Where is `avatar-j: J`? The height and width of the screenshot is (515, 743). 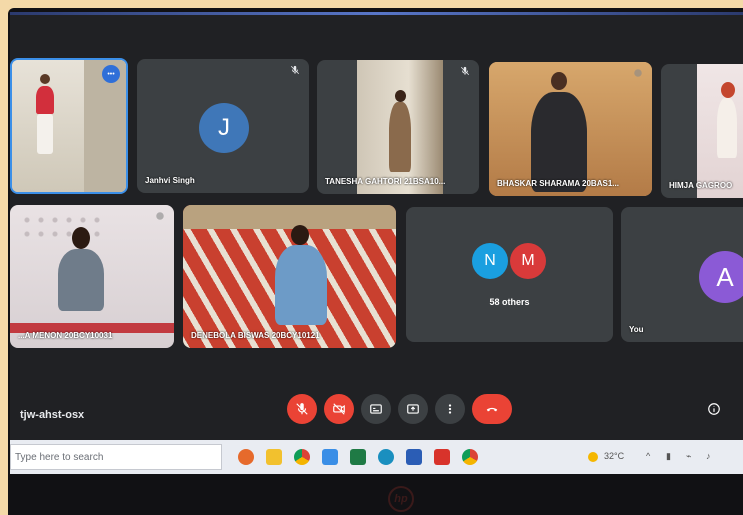 avatar-j: J is located at coordinates (224, 128).